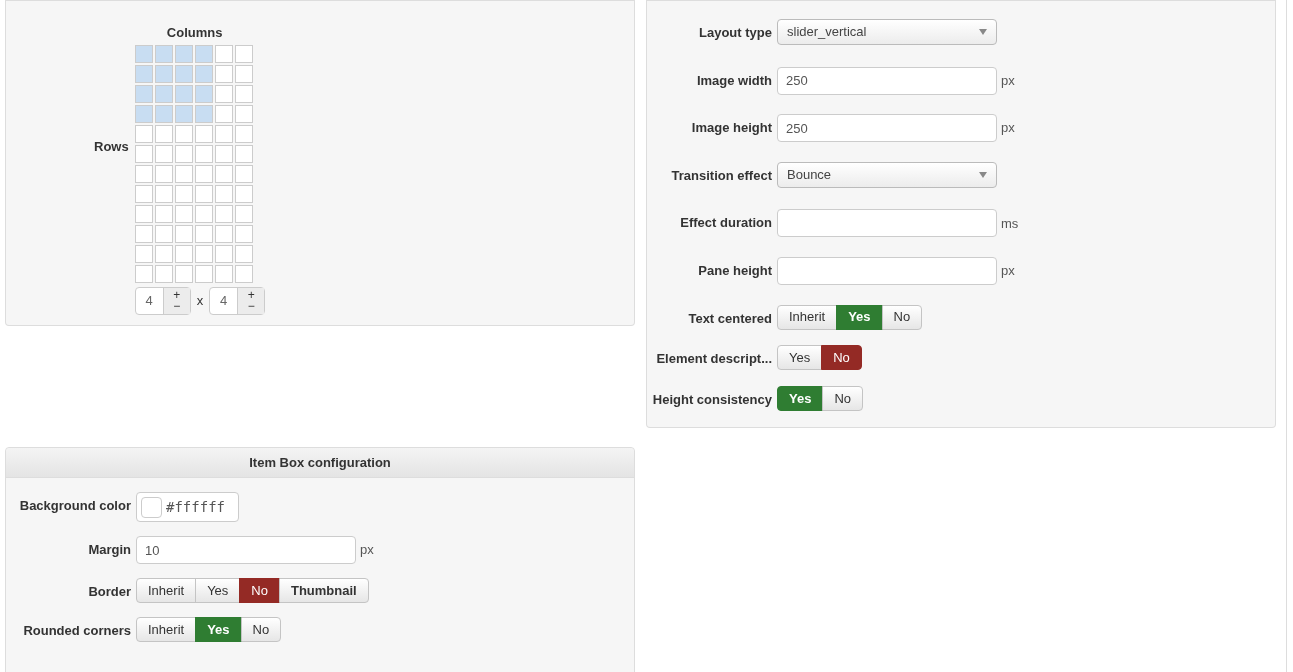 This screenshot has width=1293, height=672. Describe the element at coordinates (887, 174) in the screenshot. I see `dropdown: Bounce` at that location.